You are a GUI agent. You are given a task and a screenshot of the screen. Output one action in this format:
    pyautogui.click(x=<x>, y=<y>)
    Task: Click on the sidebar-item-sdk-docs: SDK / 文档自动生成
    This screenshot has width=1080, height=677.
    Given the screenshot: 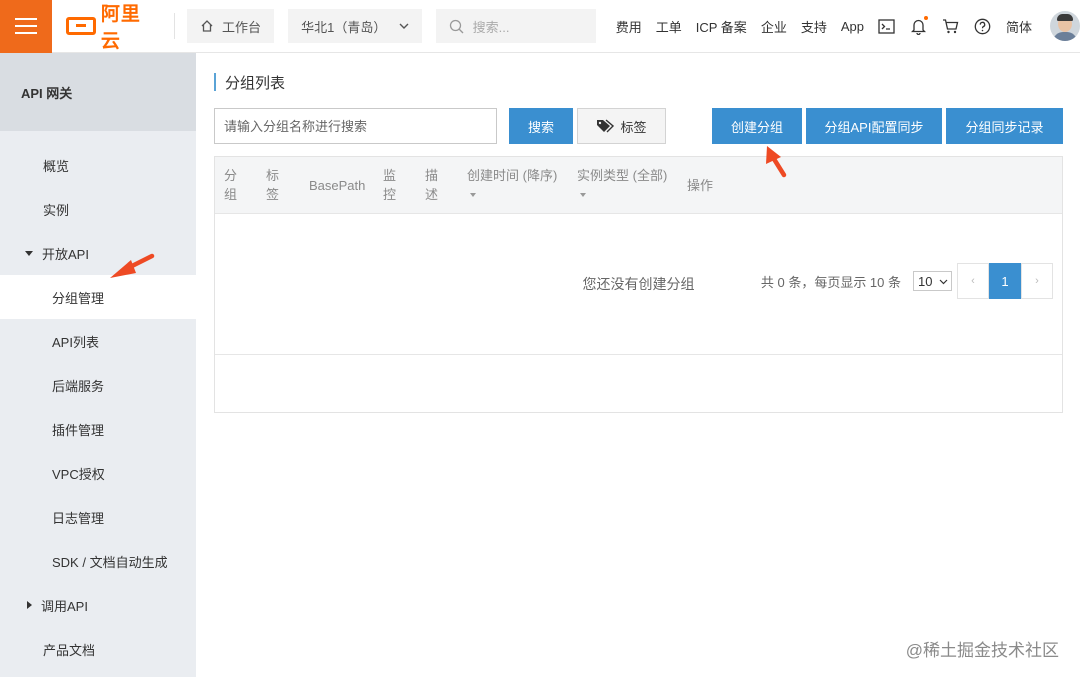 What is the action you would take?
    pyautogui.click(x=98, y=561)
    